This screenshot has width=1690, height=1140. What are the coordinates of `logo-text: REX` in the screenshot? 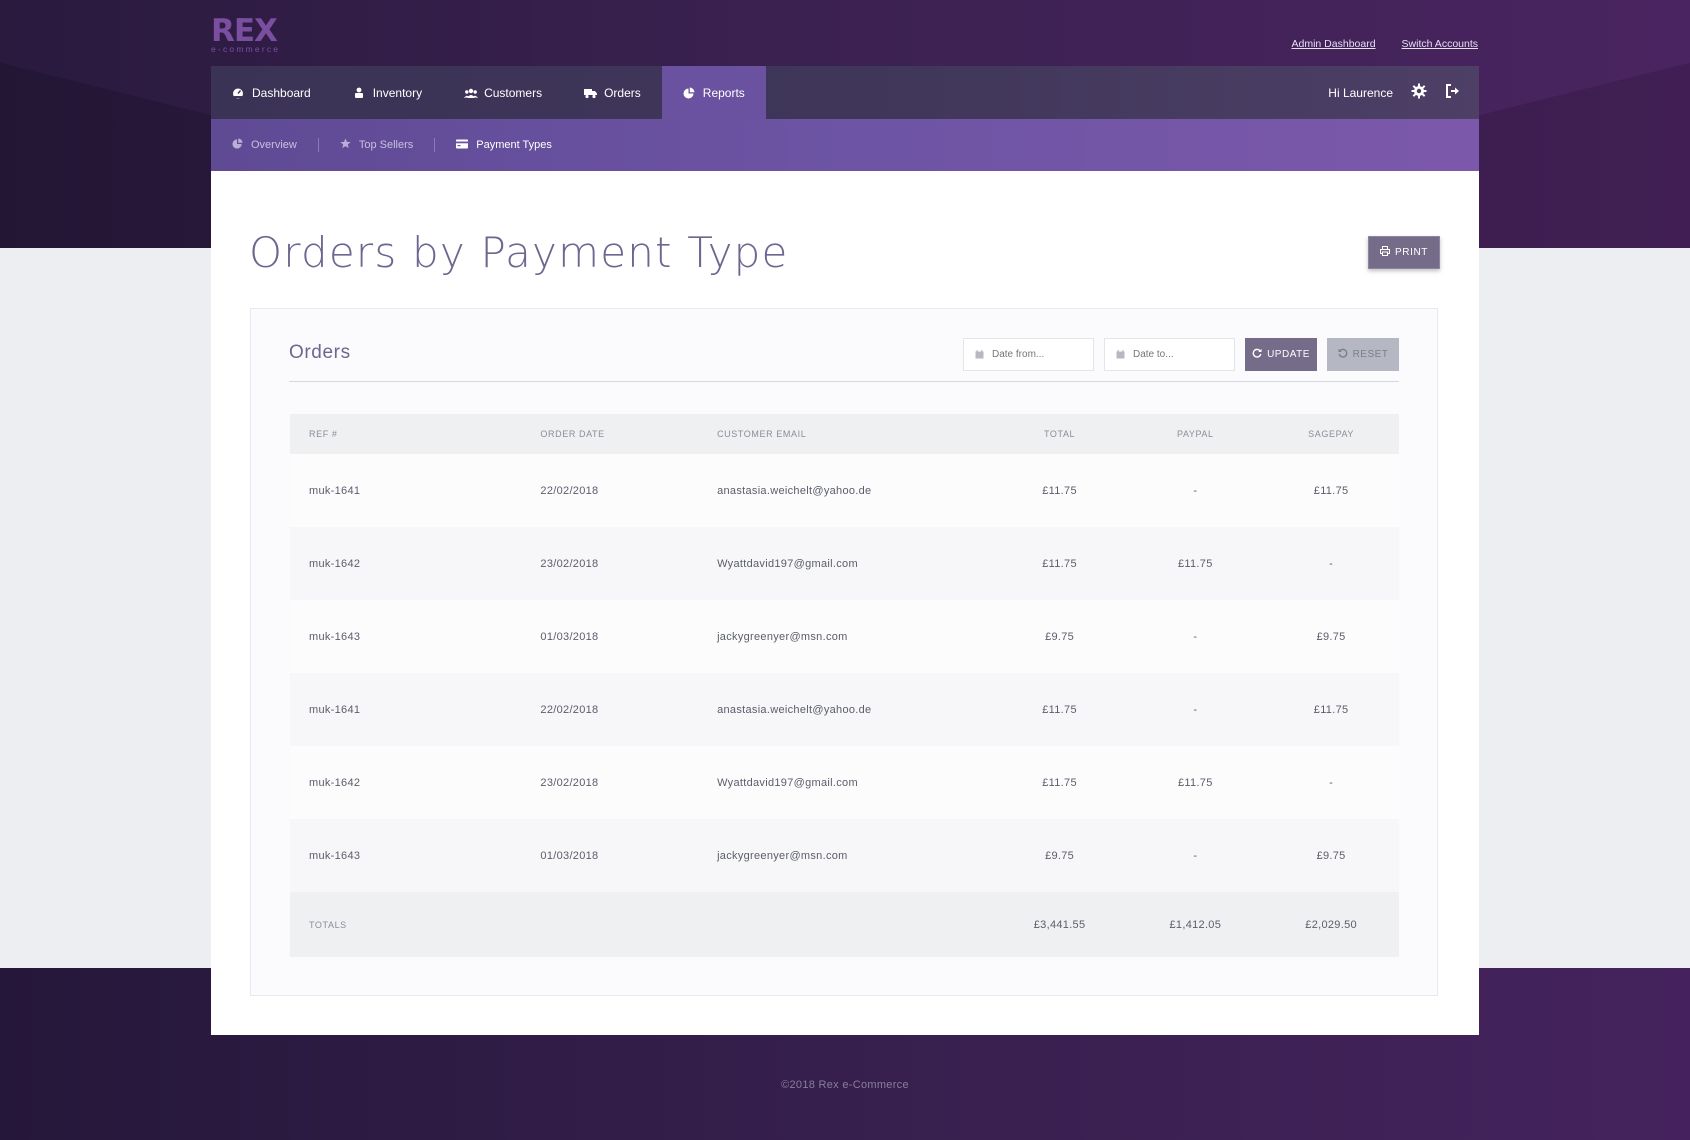 It's located at (244, 31).